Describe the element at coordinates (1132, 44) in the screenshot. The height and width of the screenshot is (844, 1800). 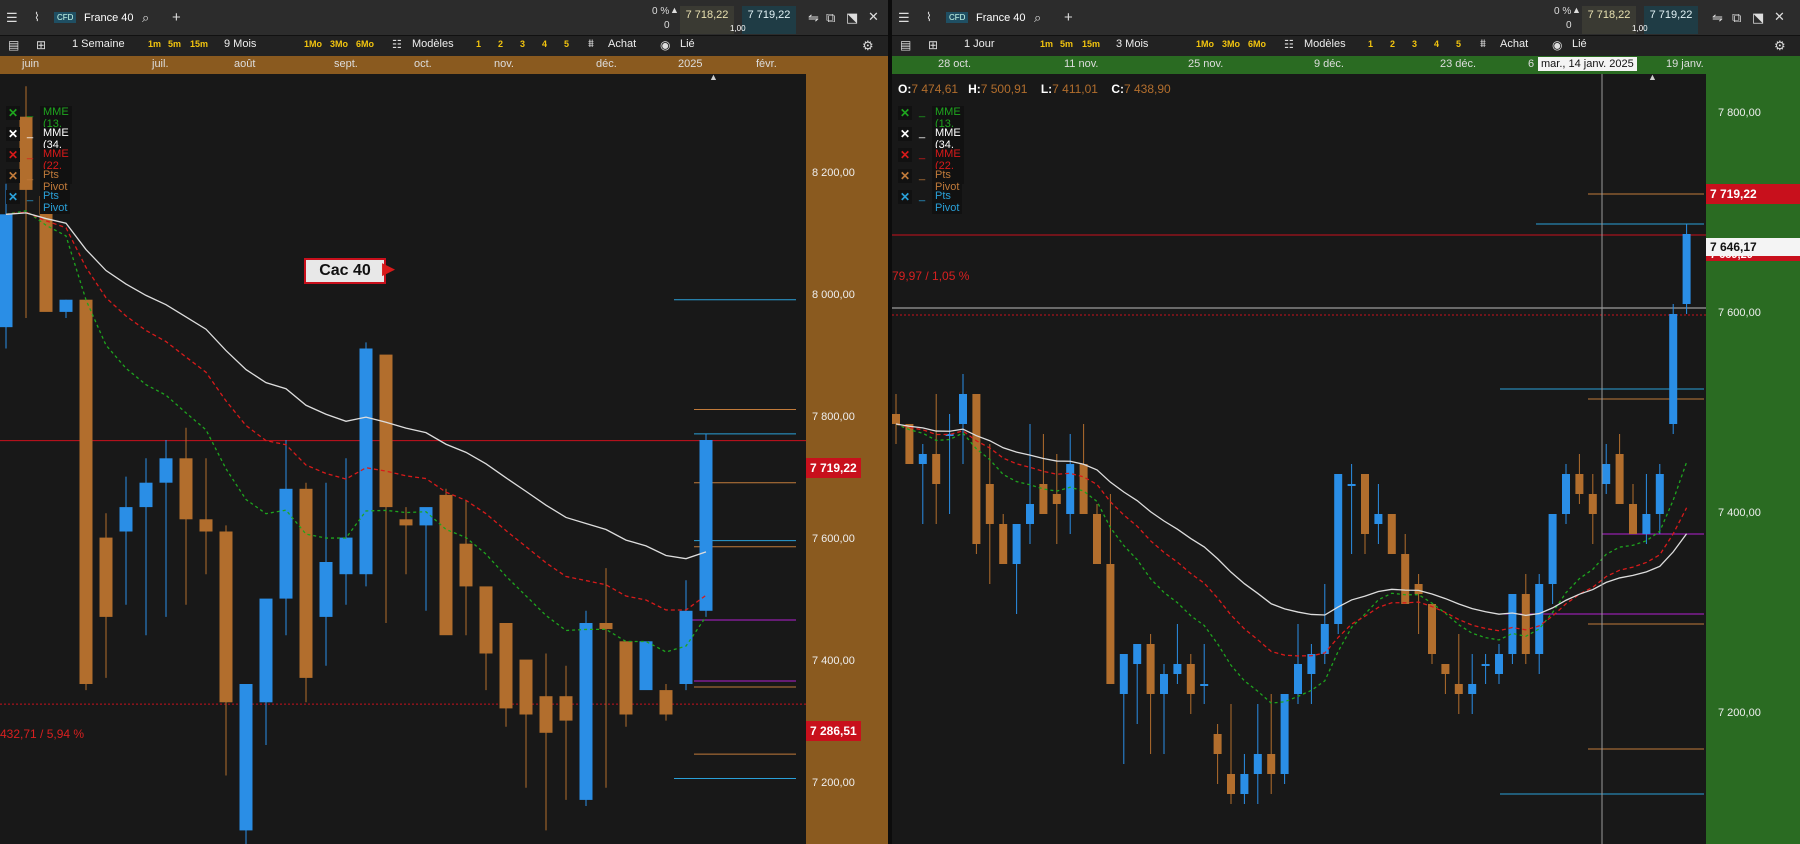
I see `range-select: 3 Mois` at that location.